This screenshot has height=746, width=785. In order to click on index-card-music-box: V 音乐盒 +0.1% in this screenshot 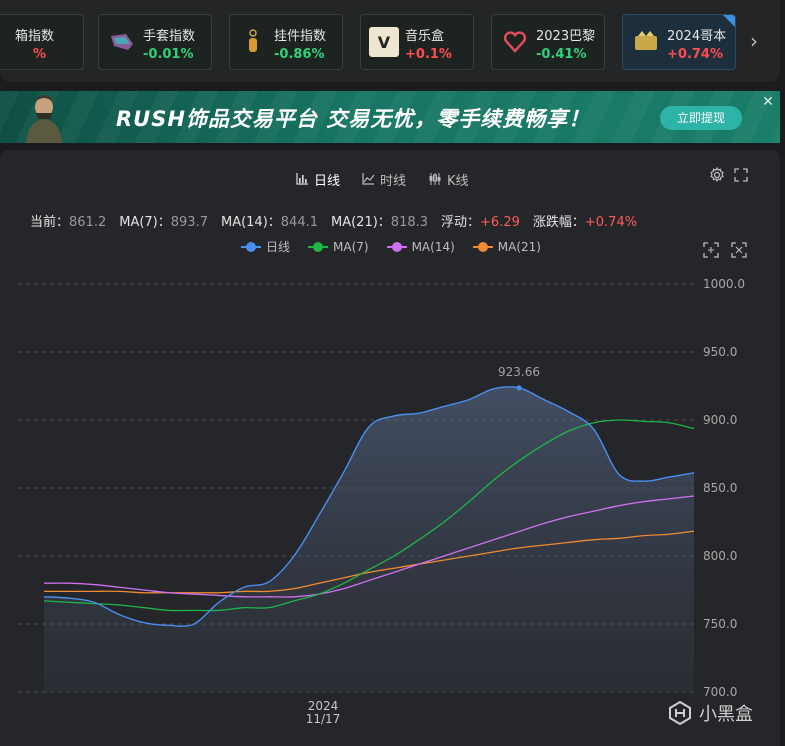, I will do `click(417, 42)`.